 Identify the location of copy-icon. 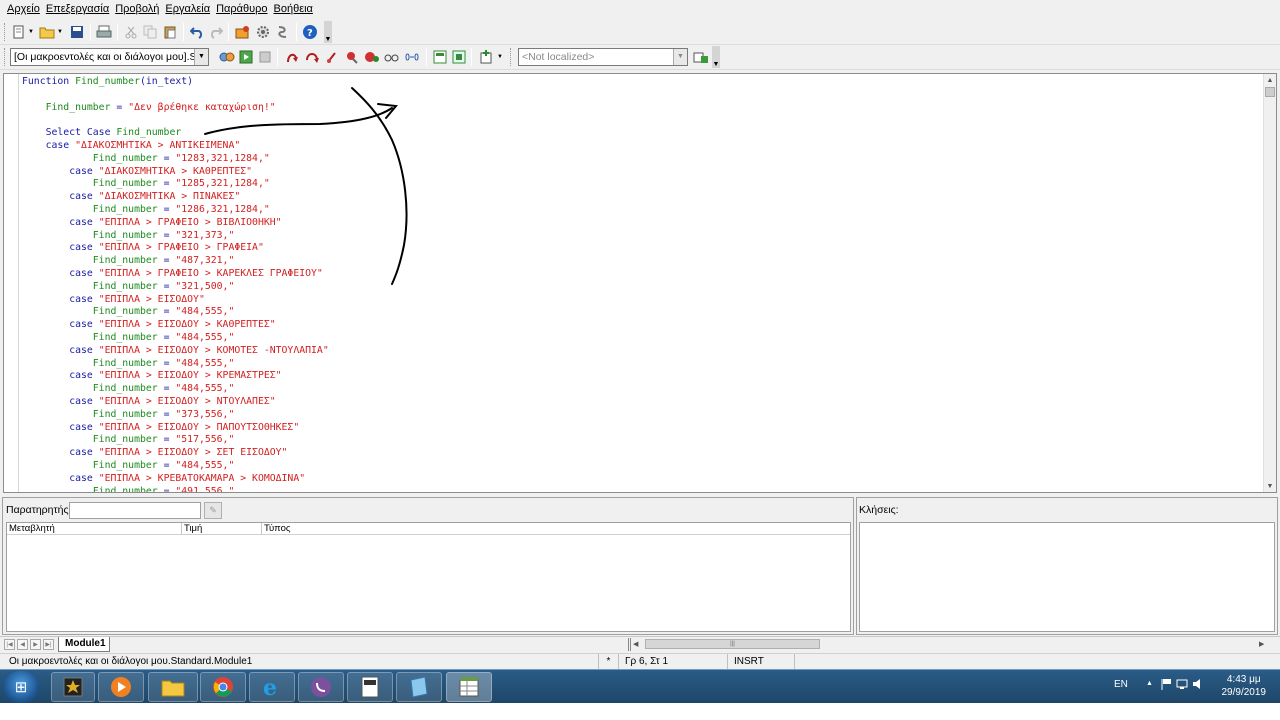
(150, 32).